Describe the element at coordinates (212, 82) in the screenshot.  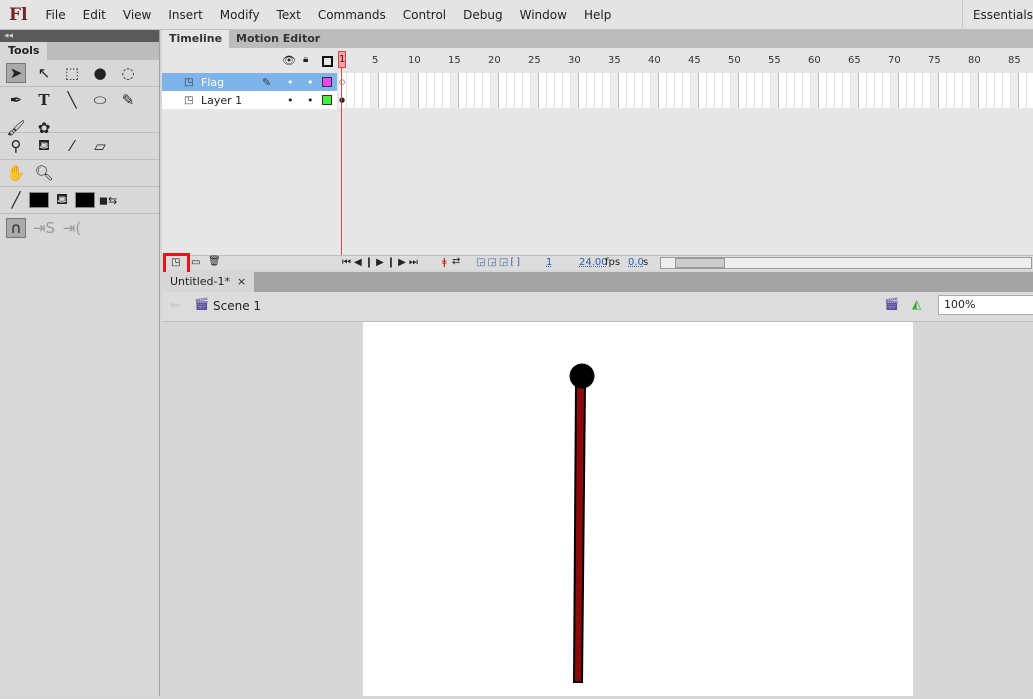
I see `layer-name: Flag` at that location.